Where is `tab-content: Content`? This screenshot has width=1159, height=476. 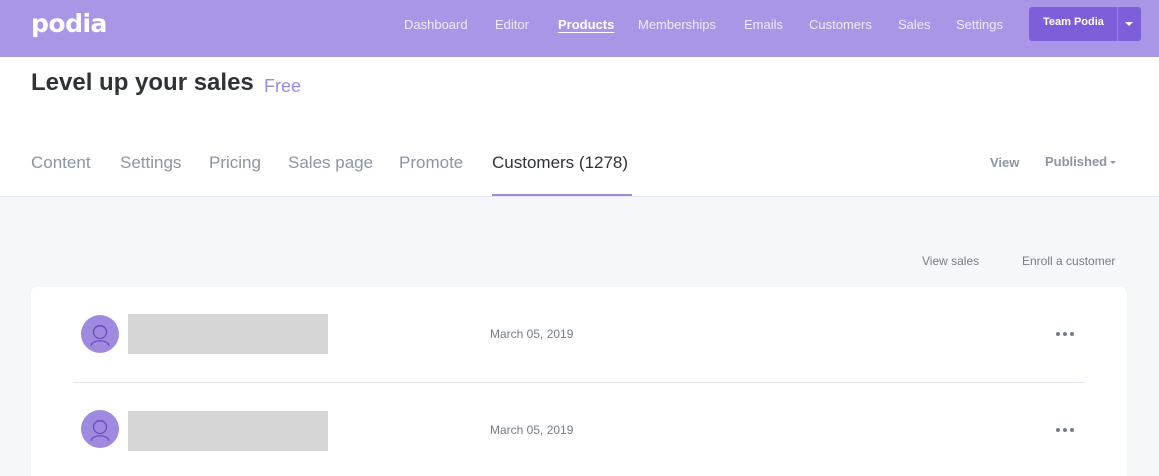 tab-content: Content is located at coordinates (61, 163).